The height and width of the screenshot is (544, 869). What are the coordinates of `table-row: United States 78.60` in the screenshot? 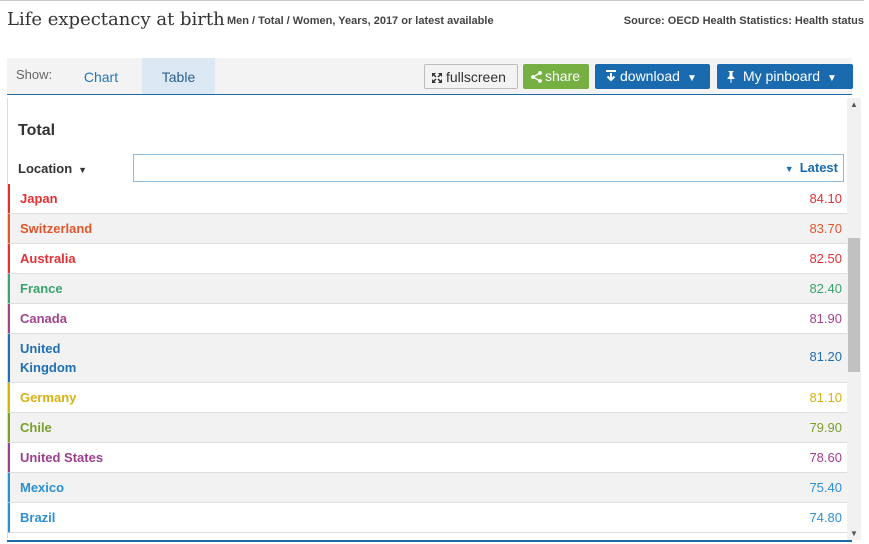 It's located at (428, 458).